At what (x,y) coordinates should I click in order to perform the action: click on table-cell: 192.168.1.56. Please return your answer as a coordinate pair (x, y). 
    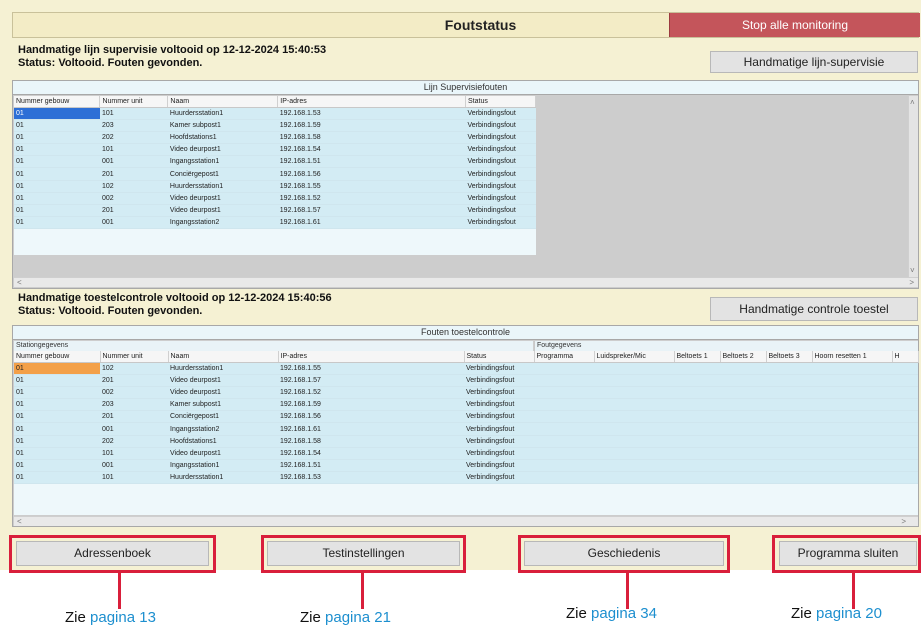
    Looking at the image, I should click on (371, 417).